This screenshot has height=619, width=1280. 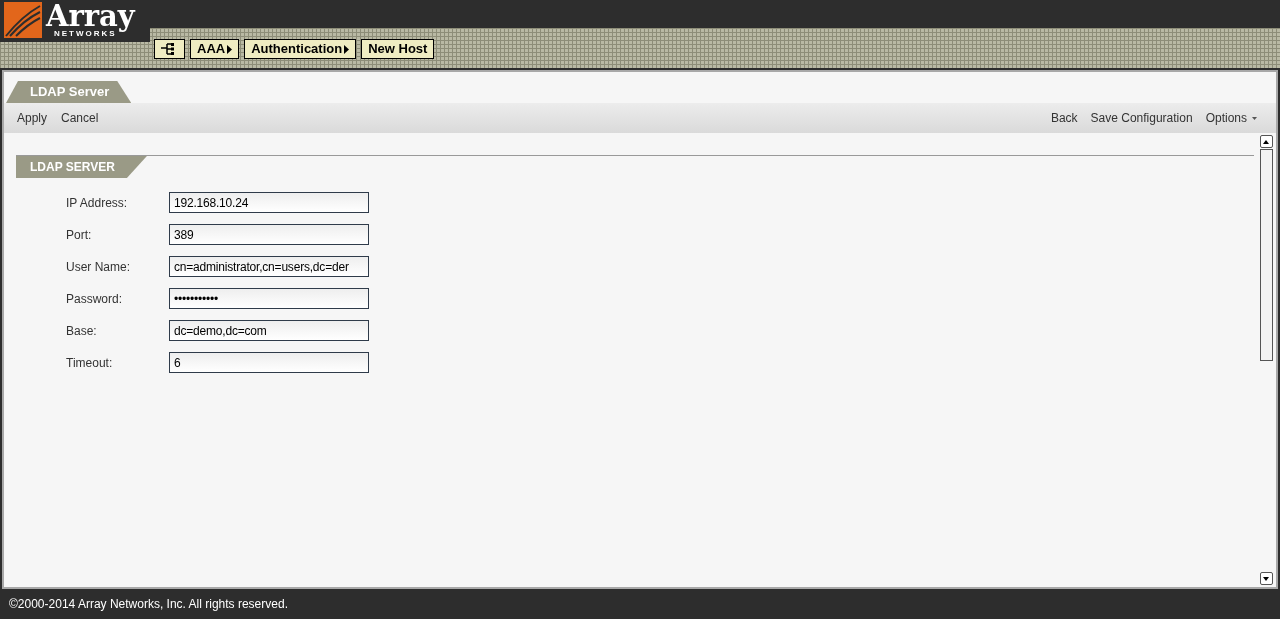 I want to click on breadcrumb-link: New Host, so click(x=398, y=49).